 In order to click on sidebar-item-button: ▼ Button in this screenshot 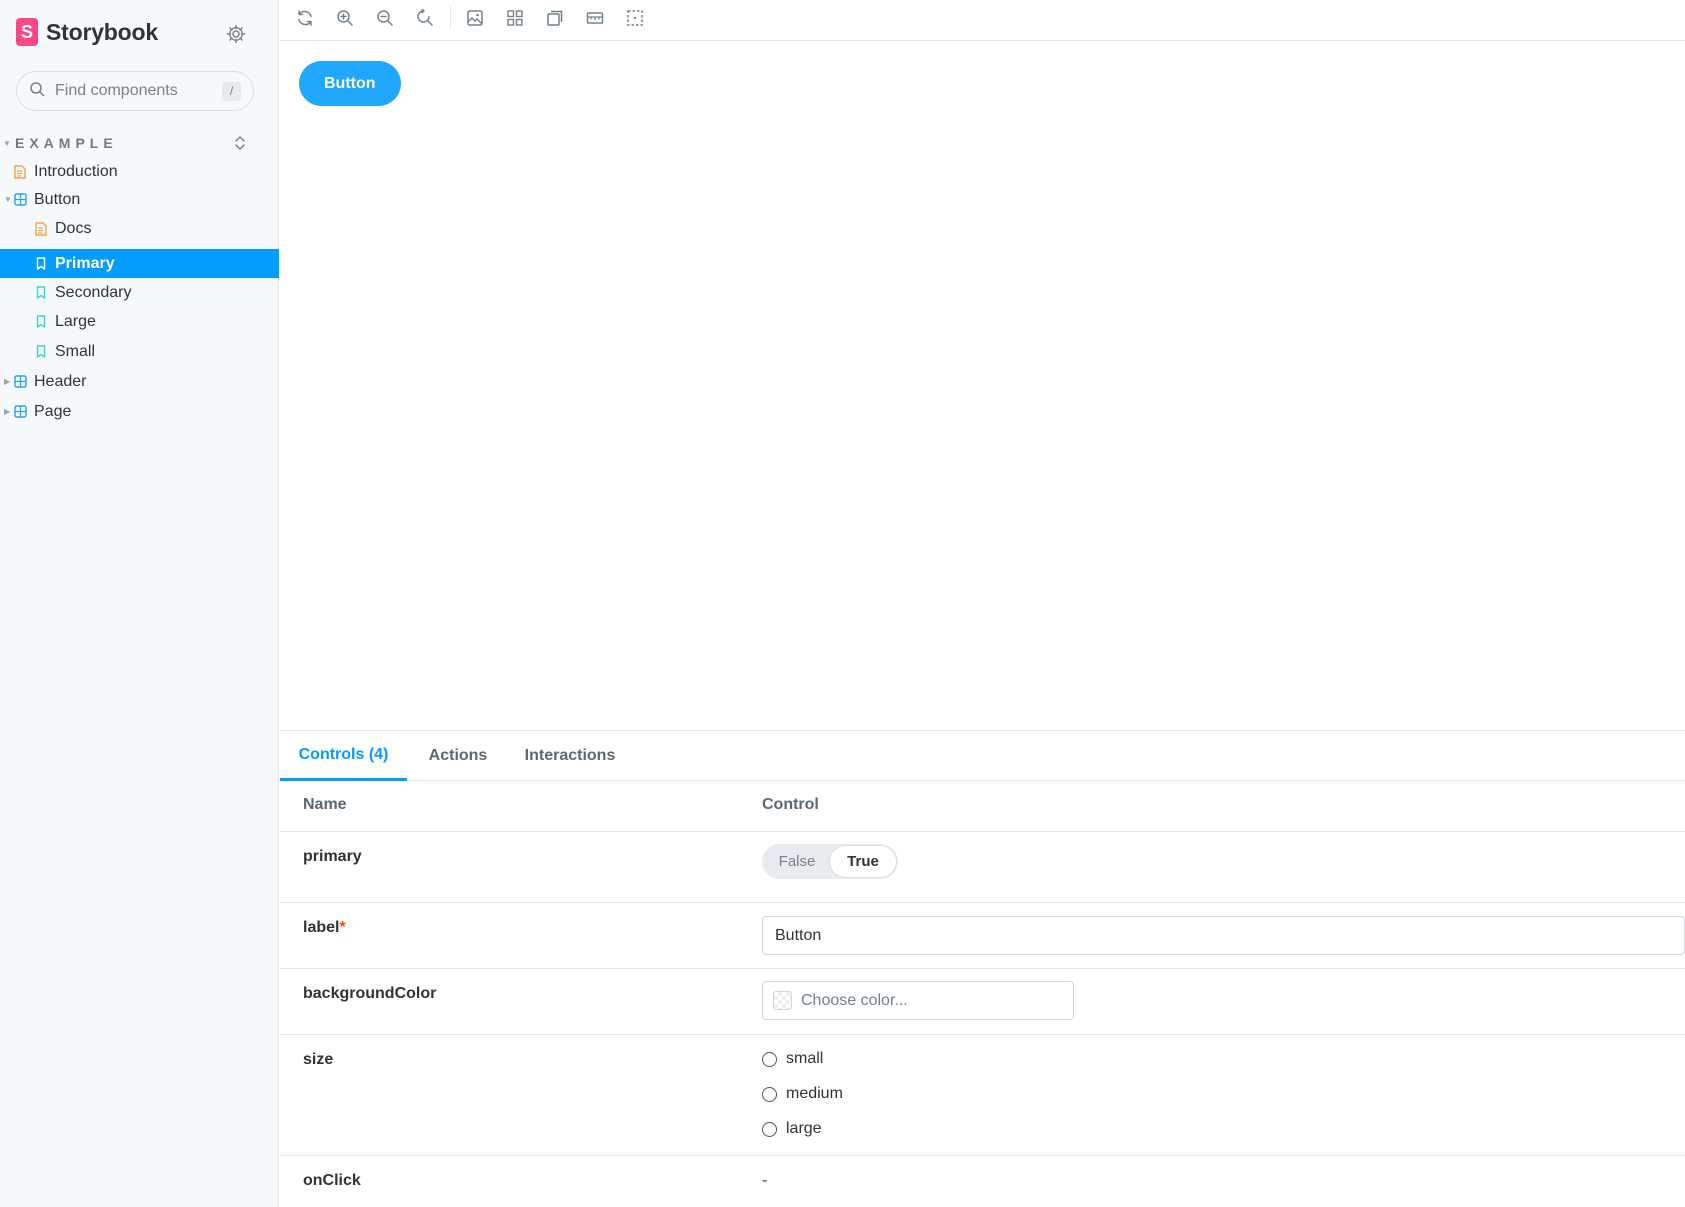, I will do `click(139, 199)`.